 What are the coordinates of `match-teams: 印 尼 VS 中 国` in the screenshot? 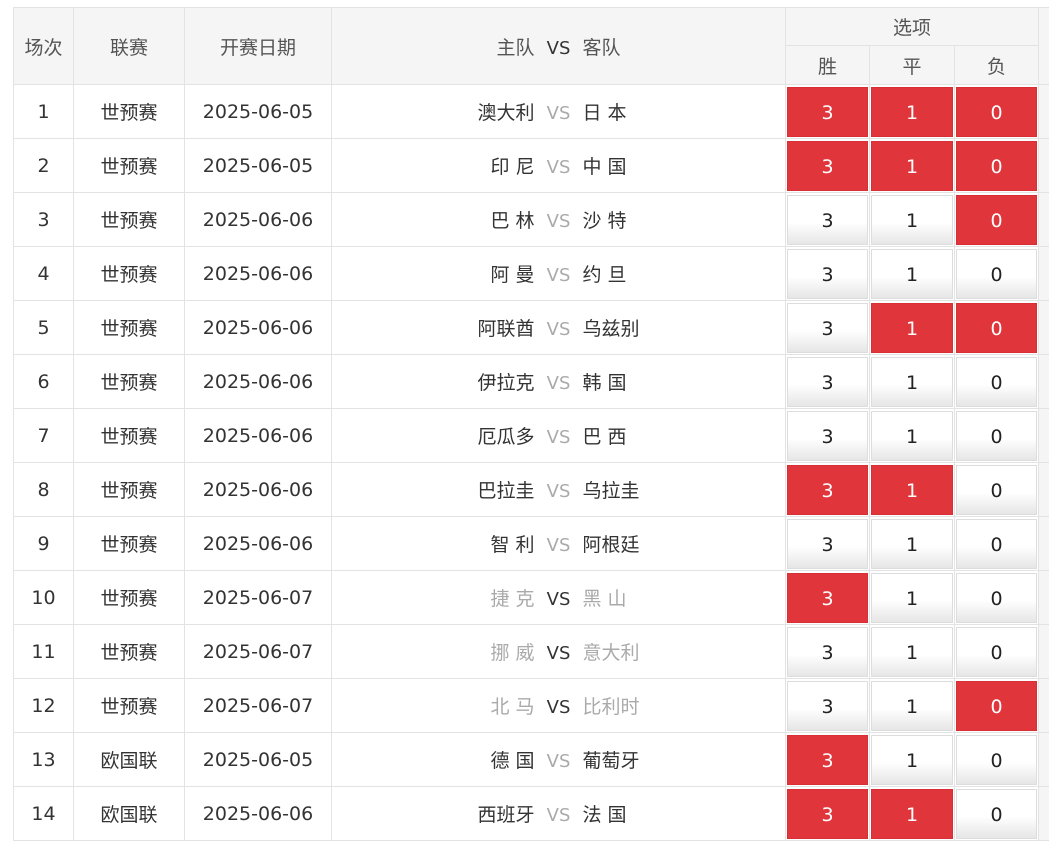 It's located at (558, 165).